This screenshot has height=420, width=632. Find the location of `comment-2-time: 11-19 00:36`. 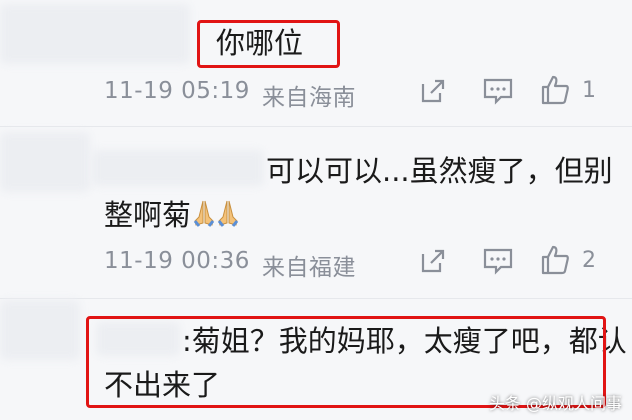

comment-2-time: 11-19 00:36 is located at coordinates (177, 261).